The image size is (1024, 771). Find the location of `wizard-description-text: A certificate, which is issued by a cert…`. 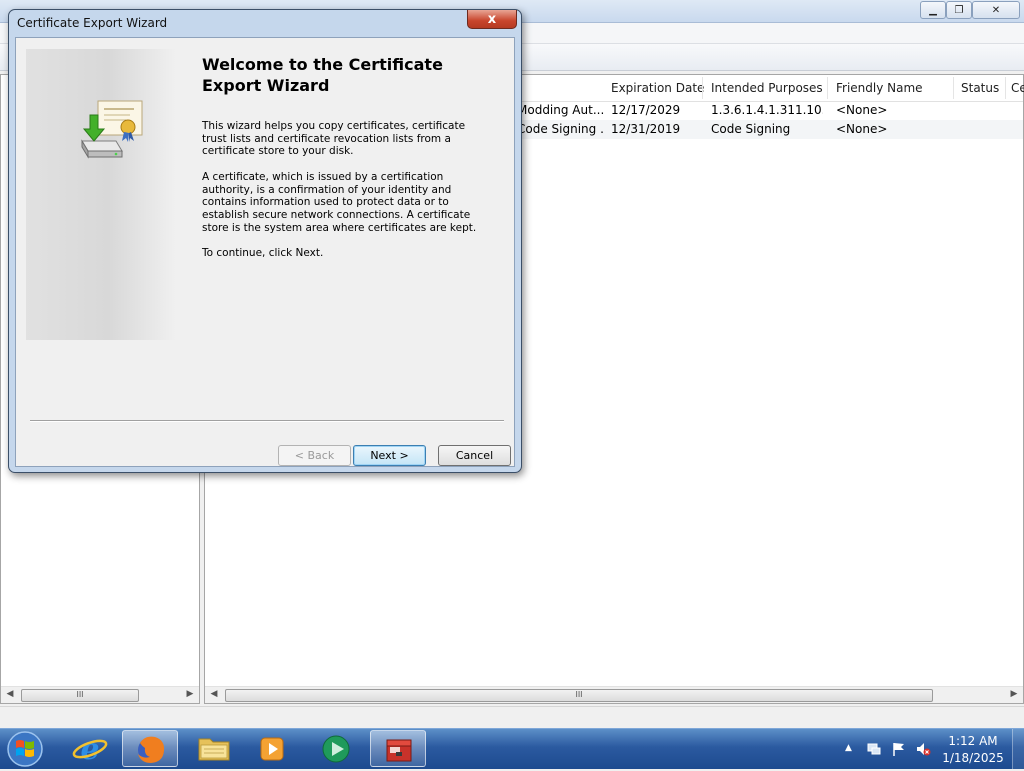

wizard-description-text: A certificate, which is issued by a cert… is located at coordinates (339, 202).